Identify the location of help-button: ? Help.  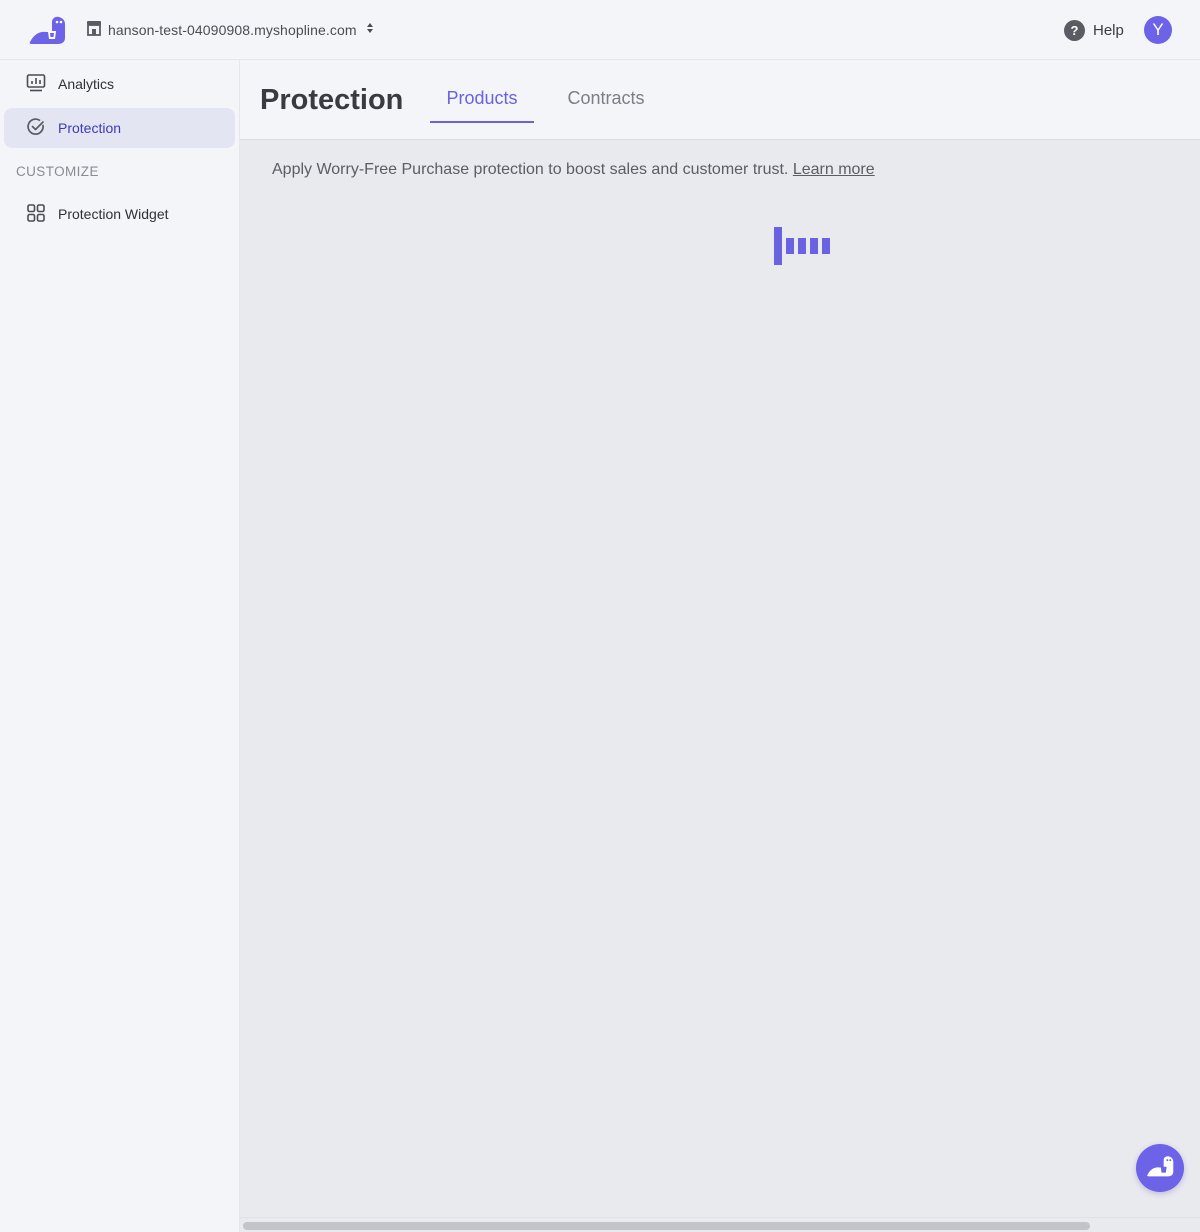
(1094, 30).